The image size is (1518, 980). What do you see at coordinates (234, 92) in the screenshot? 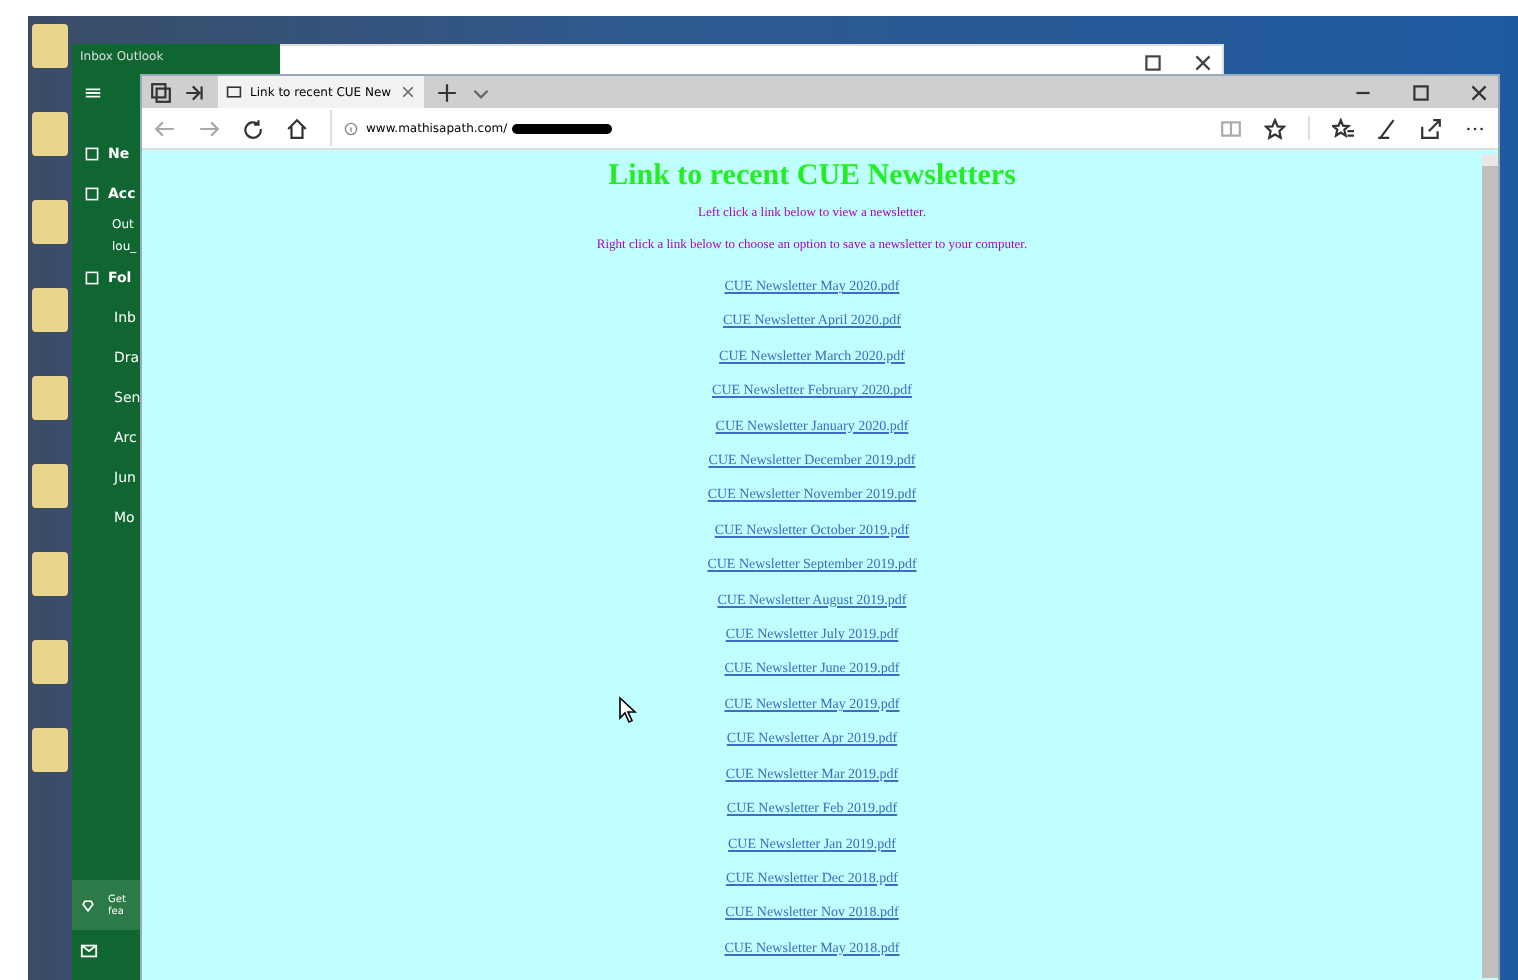
I see `page-icon` at bounding box center [234, 92].